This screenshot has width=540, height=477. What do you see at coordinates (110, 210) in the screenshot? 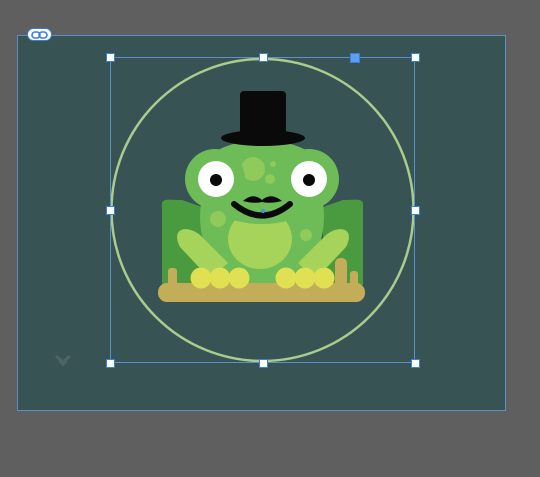
I see `resize-handle-middle-left` at bounding box center [110, 210].